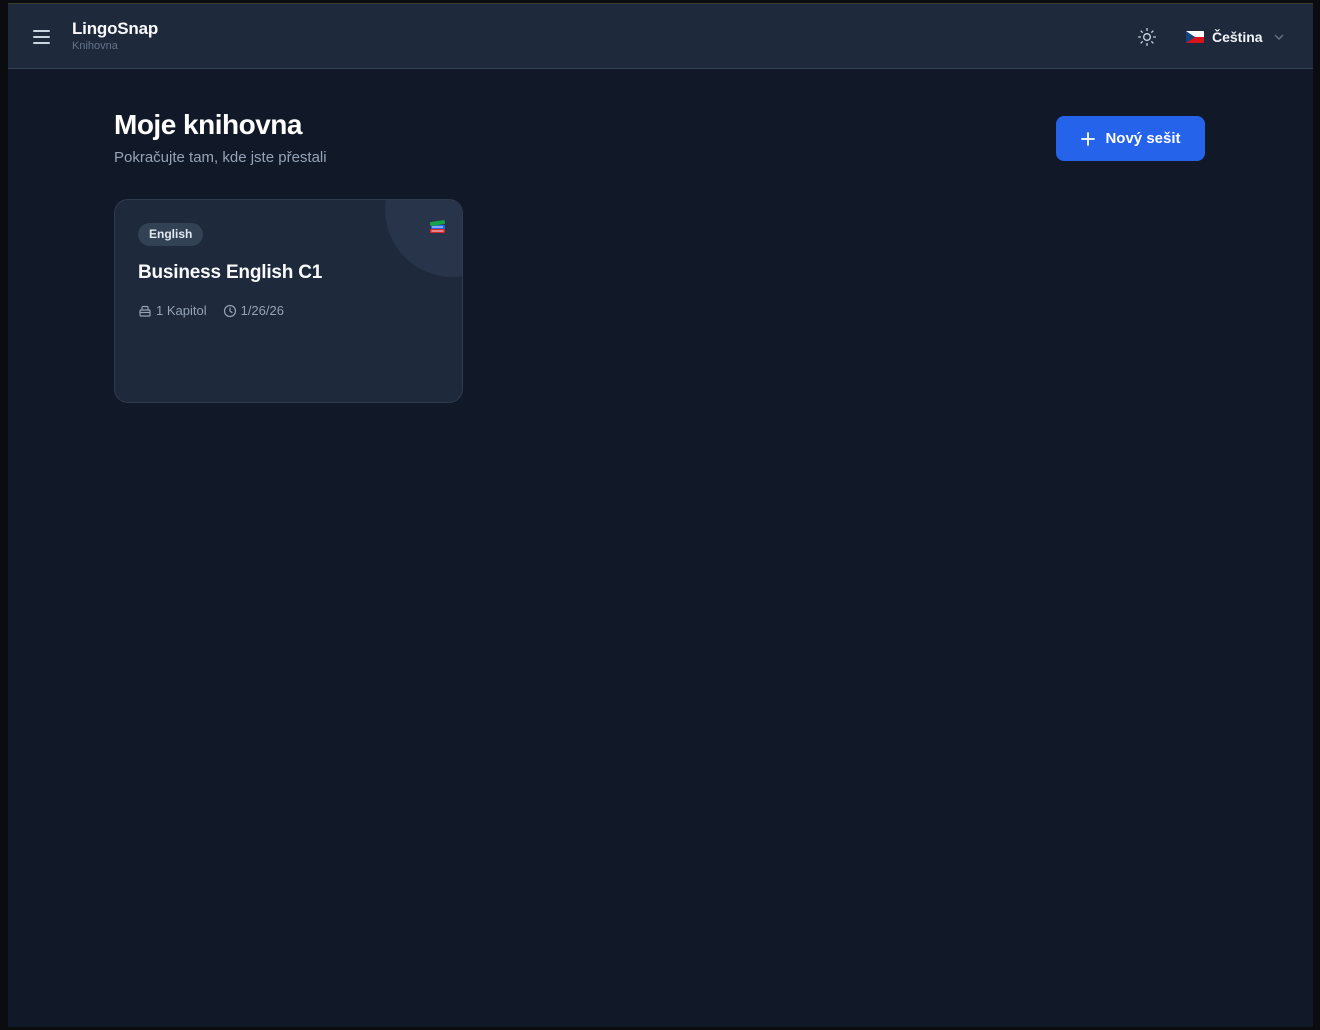  I want to click on new-notebook-button: Nový sešit, so click(1130, 138).